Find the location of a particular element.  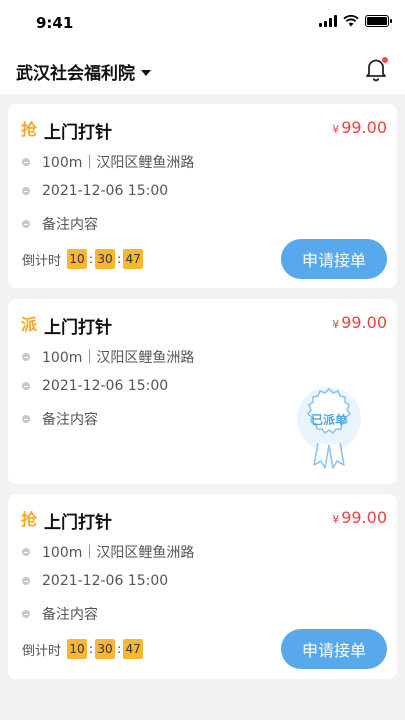

battery-icon is located at coordinates (378, 21).